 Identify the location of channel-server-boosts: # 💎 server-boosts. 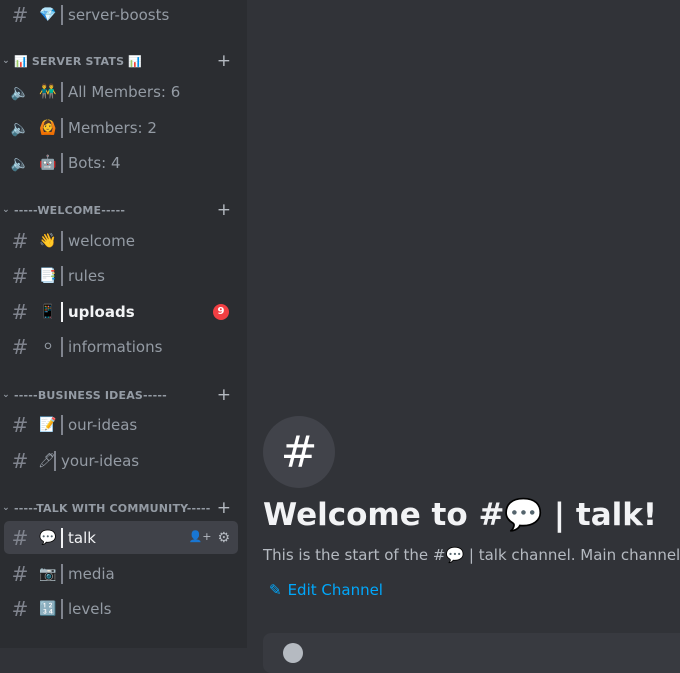
(121, 15).